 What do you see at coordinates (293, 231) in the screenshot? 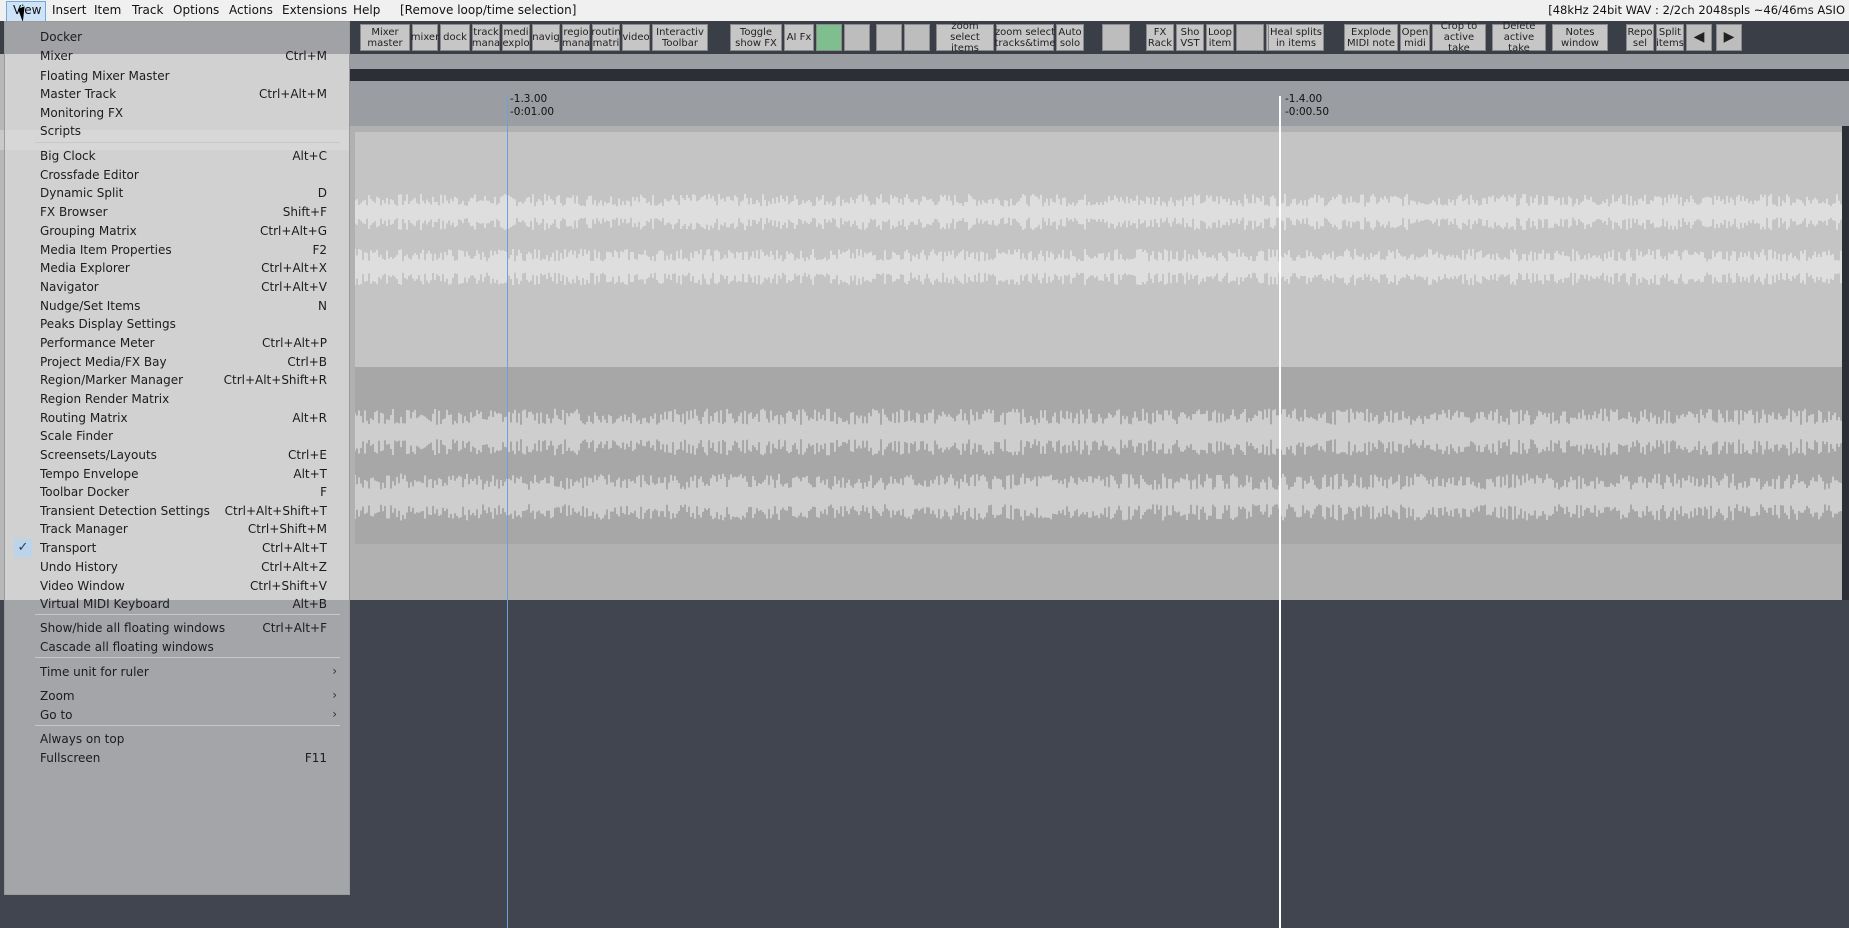
I see `view-menu-item-shortcut: Ctrl+Alt+G` at bounding box center [293, 231].